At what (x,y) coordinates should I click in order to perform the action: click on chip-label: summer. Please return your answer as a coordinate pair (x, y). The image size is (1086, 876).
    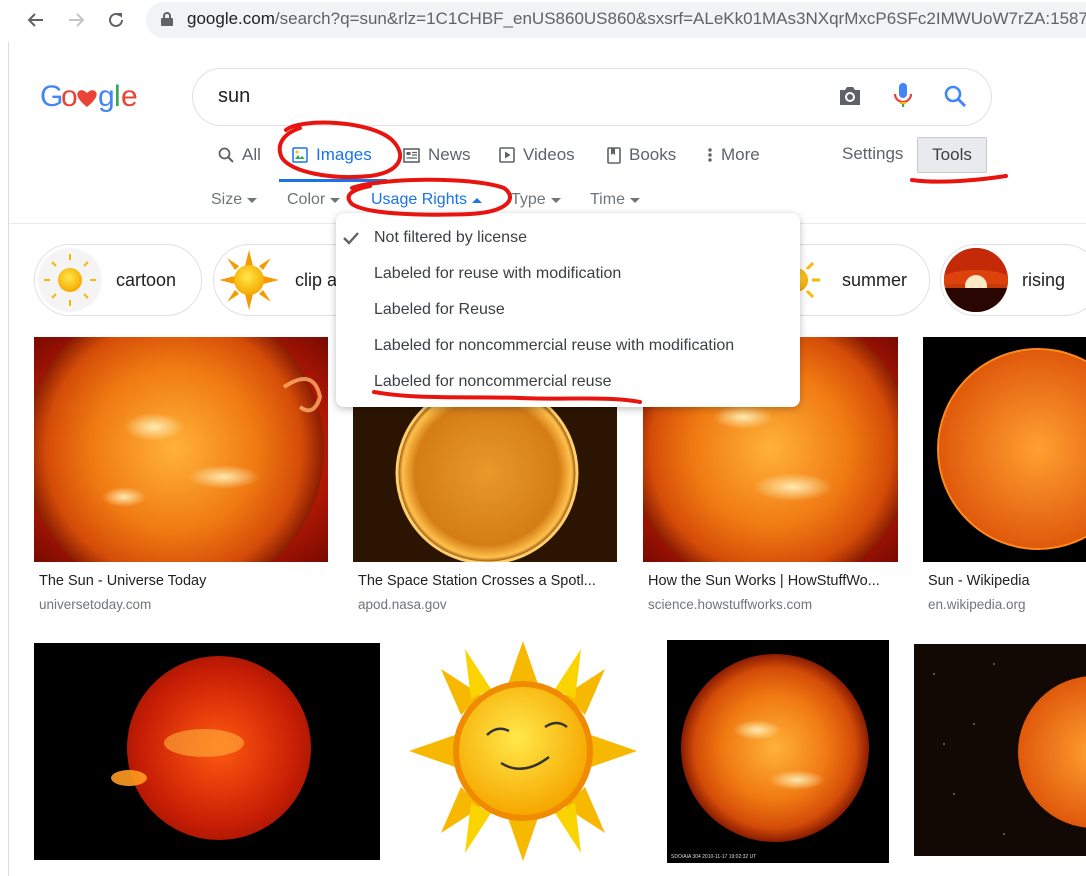
    Looking at the image, I should click on (875, 279).